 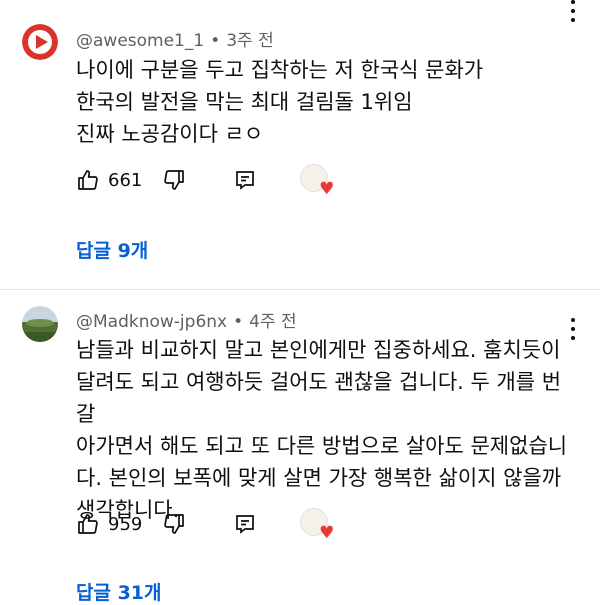 I want to click on comment-actions: 959 ♥, so click(x=205, y=525).